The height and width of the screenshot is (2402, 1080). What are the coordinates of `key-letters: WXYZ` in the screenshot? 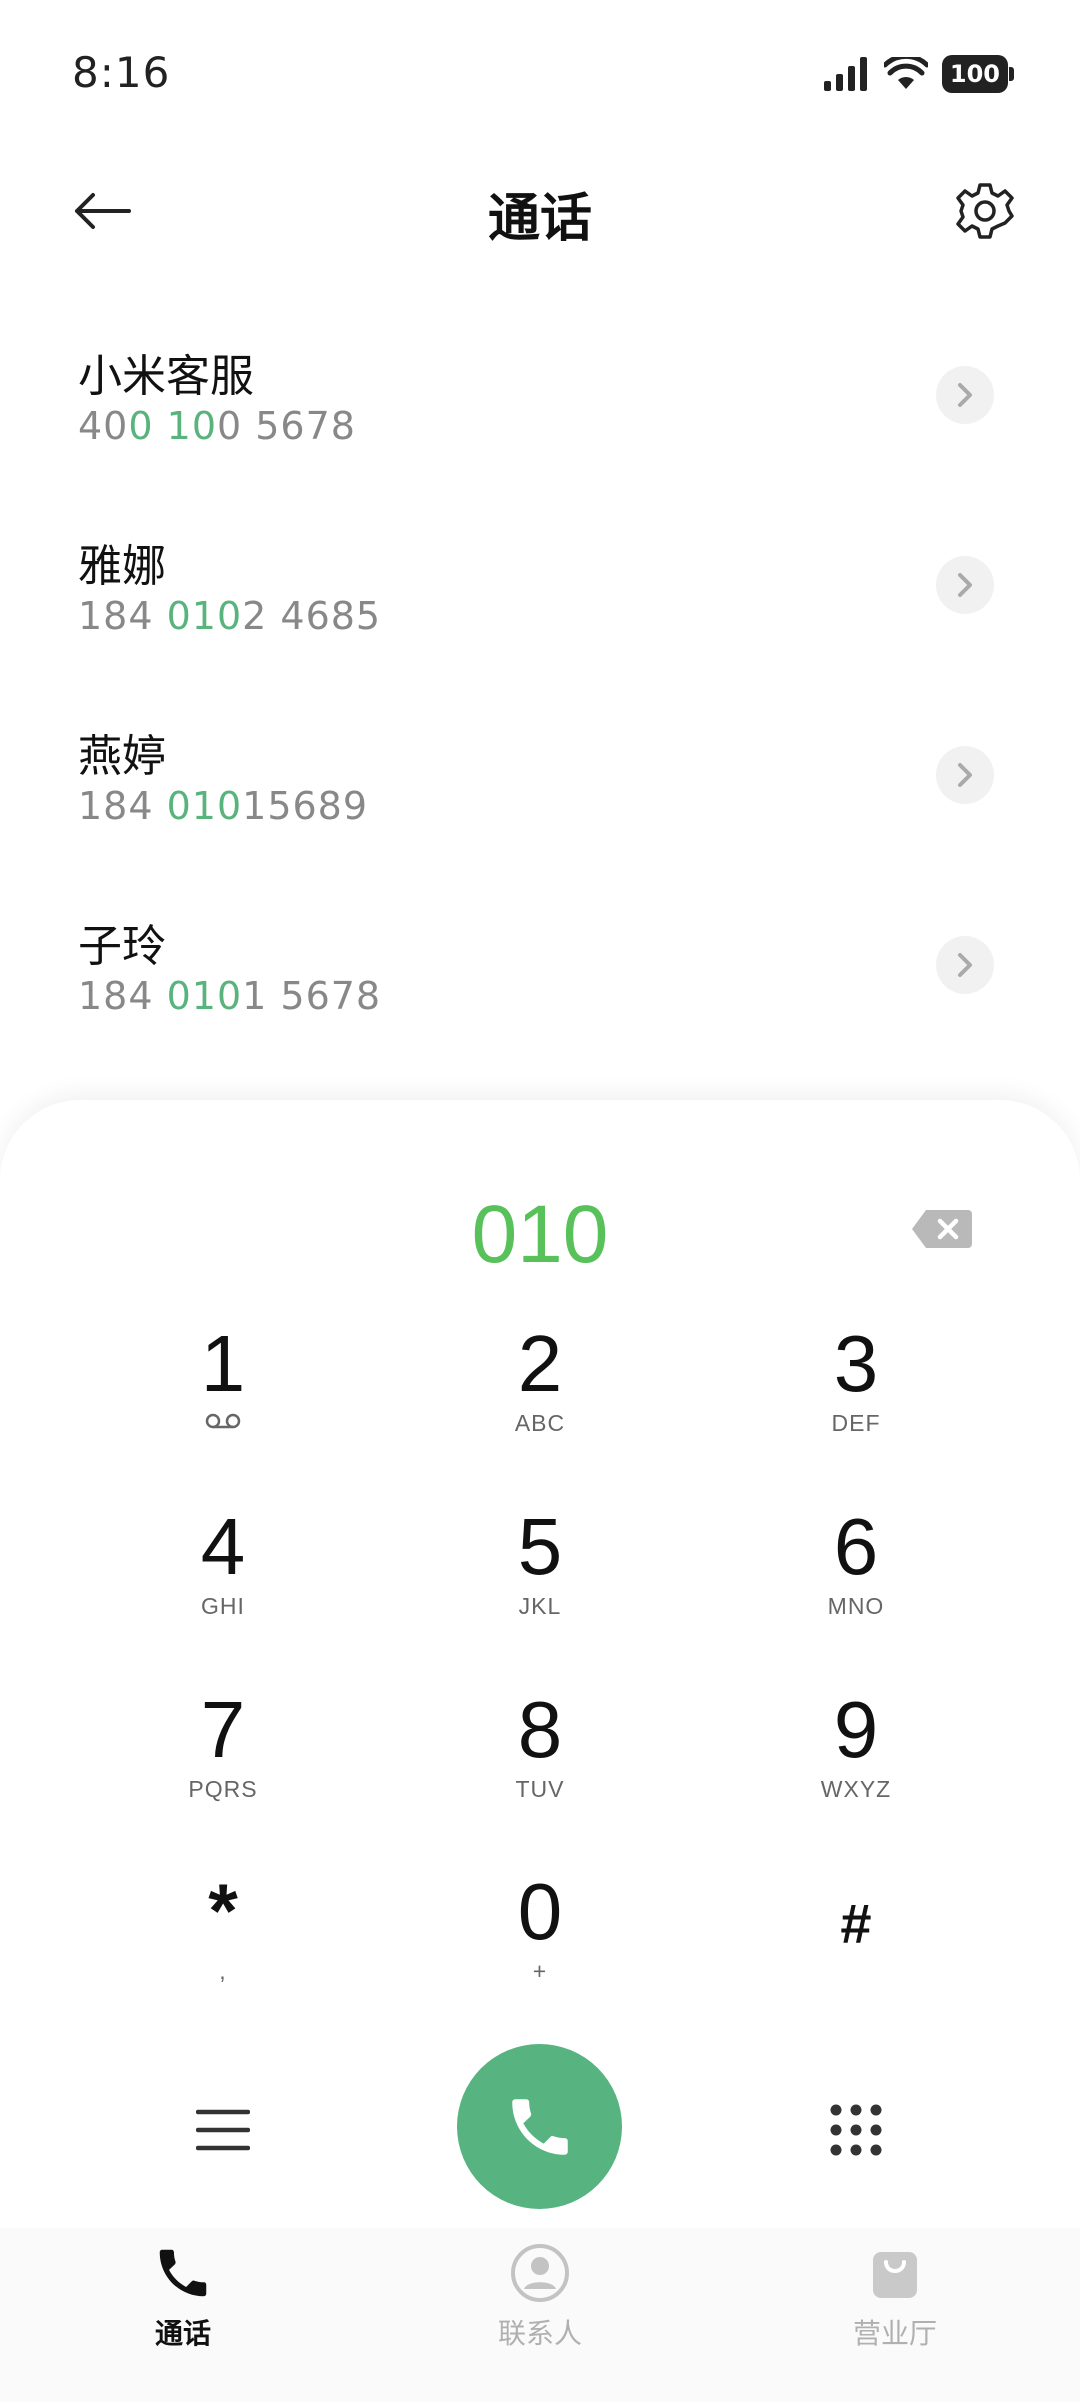 It's located at (856, 1789).